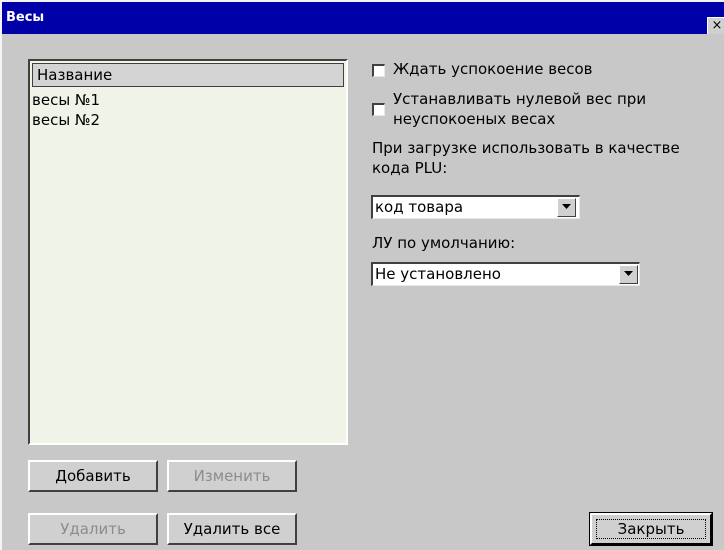 The height and width of the screenshot is (550, 724). What do you see at coordinates (410, 168) in the screenshot?
I see `plu-code-label-line2: кода PLU:` at bounding box center [410, 168].